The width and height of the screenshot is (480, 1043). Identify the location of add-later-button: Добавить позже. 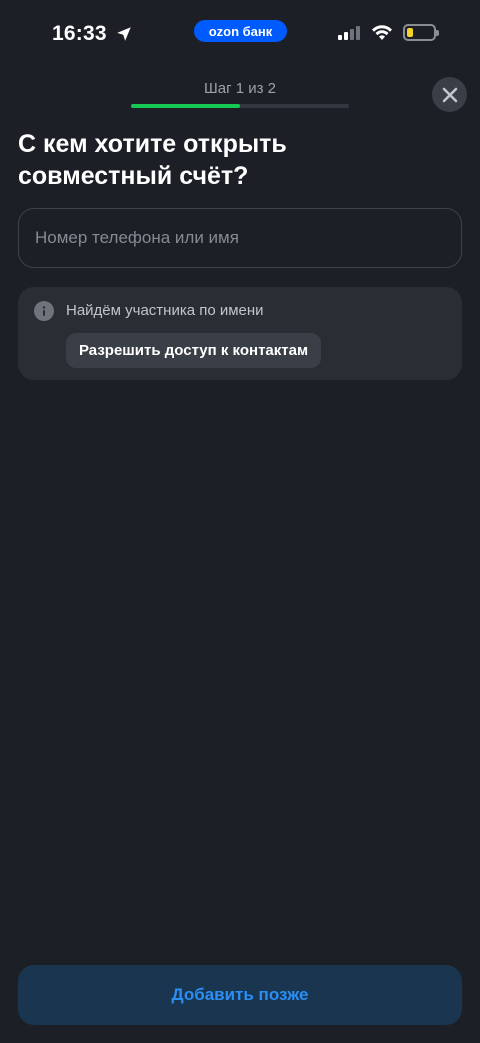
(240, 995).